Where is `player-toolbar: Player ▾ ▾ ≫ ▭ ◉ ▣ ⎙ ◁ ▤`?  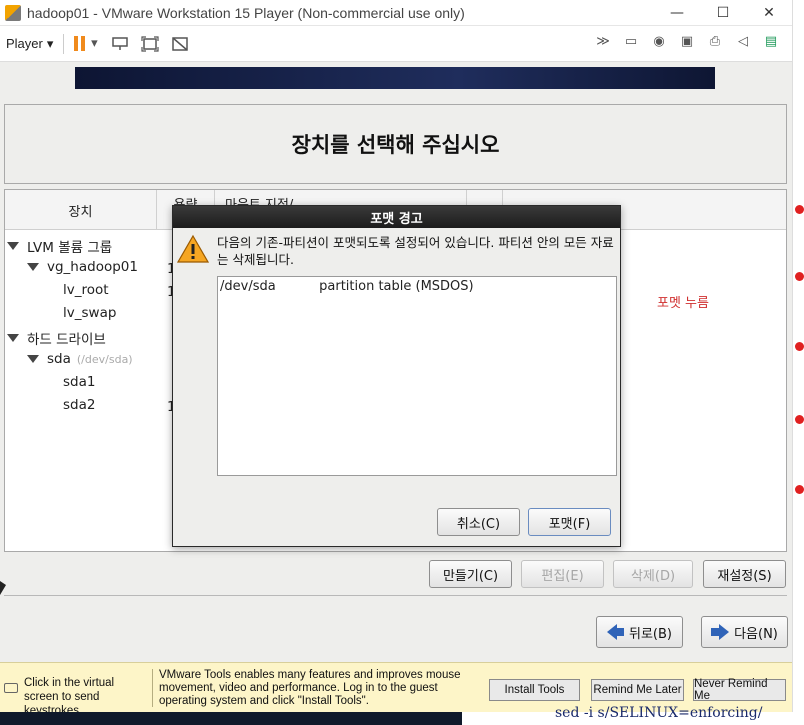 player-toolbar: Player ▾ ▾ ≫ ▭ ◉ ▣ ⎙ ◁ ▤ is located at coordinates (396, 44).